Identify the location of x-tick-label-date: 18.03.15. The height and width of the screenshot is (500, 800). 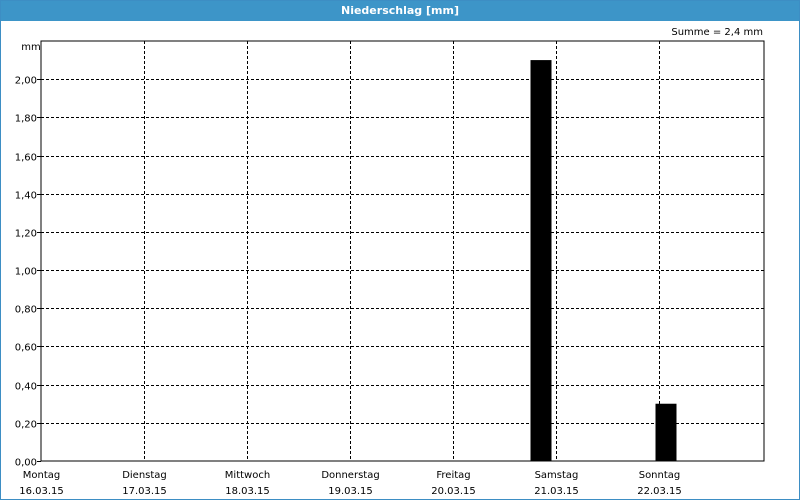
(247, 491).